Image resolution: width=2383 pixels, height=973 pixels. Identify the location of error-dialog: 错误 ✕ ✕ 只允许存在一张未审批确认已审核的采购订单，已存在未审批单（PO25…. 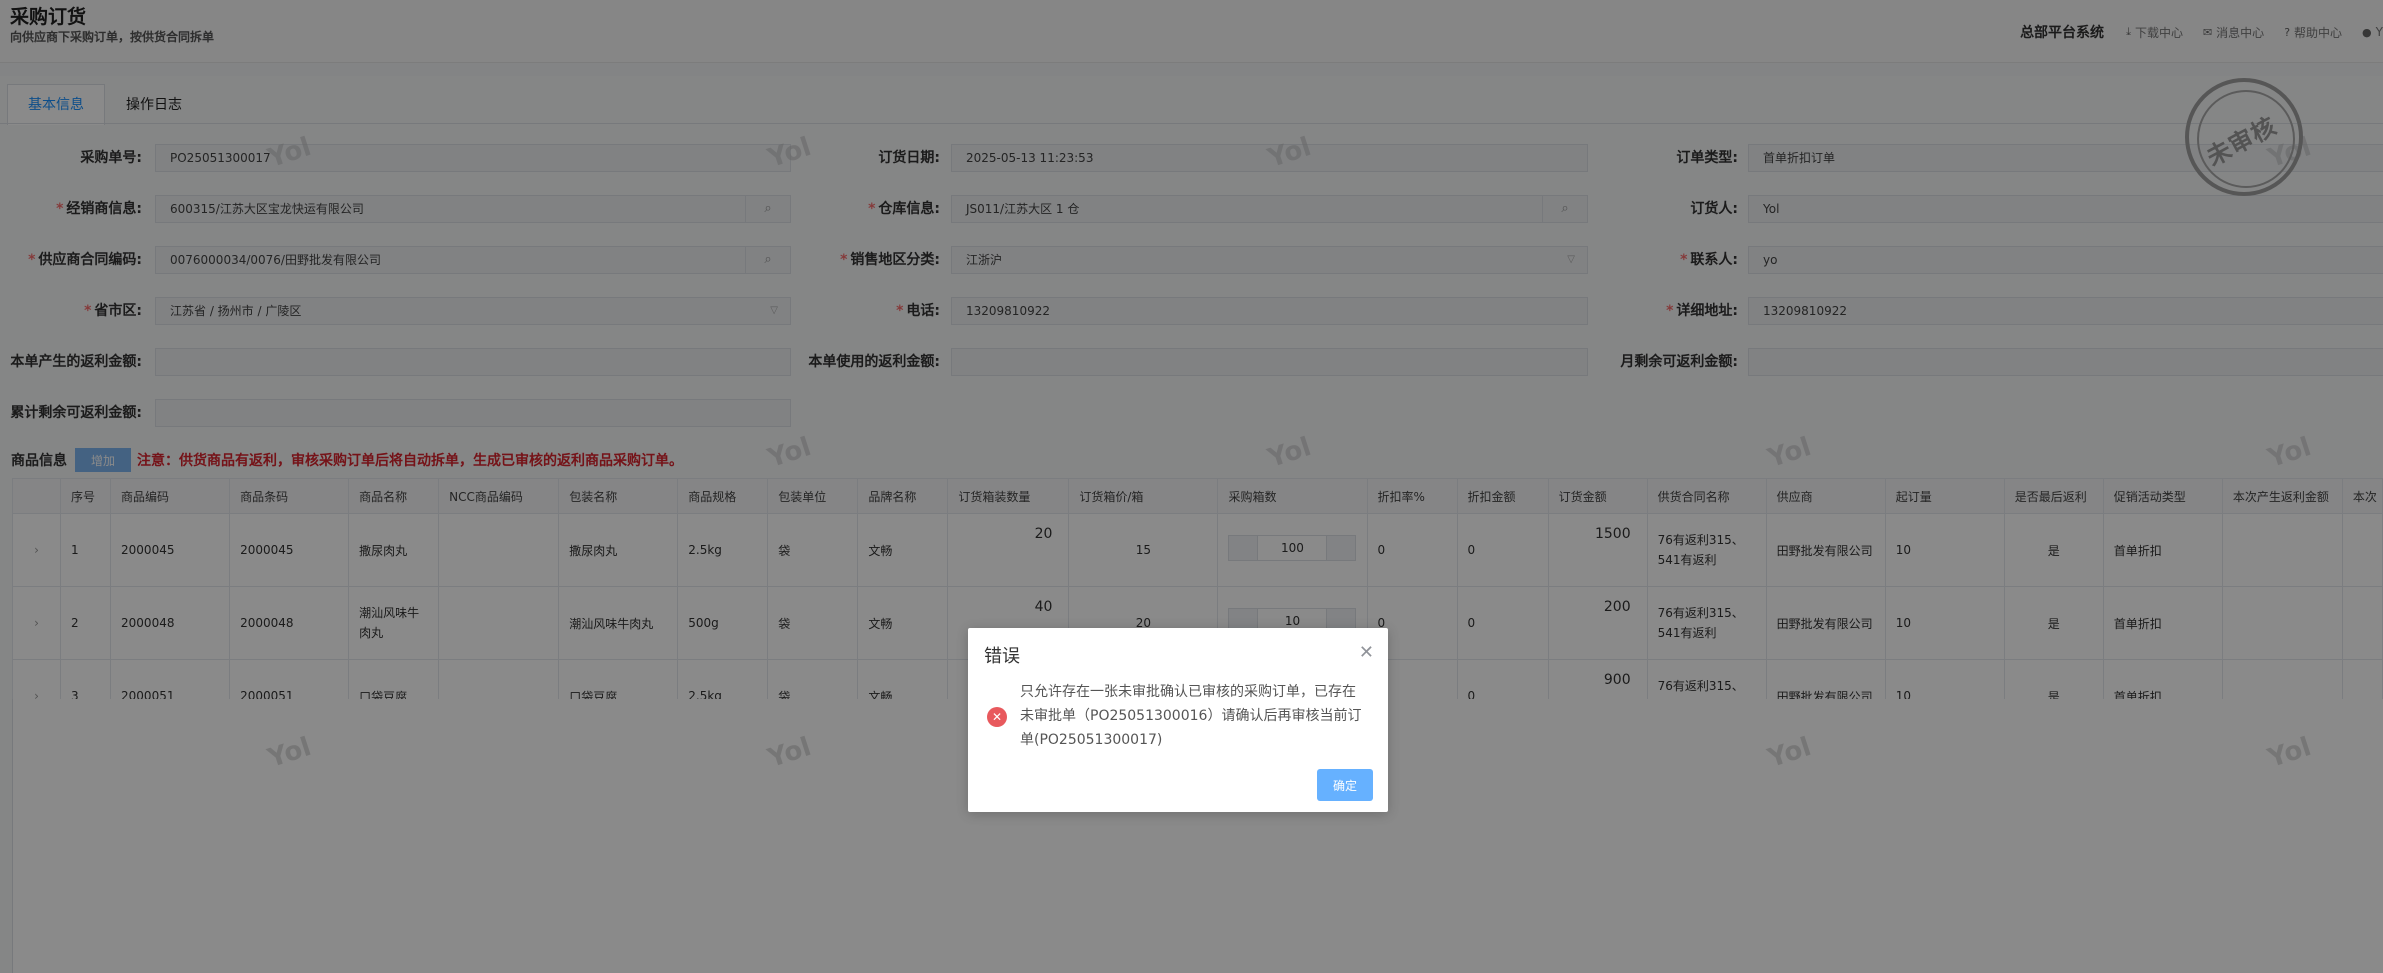
(1178, 720).